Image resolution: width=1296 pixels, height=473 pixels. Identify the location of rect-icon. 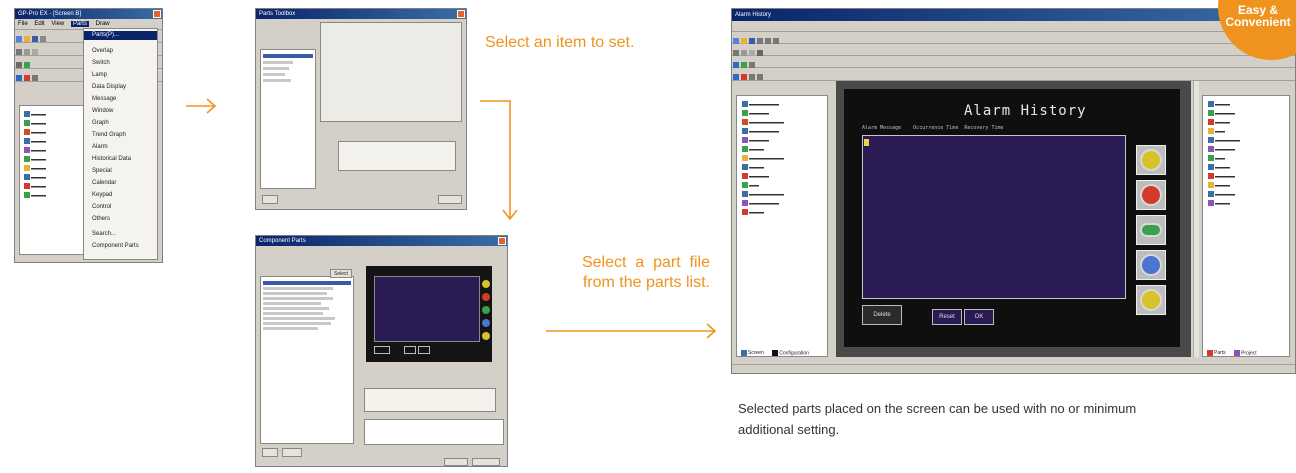
(744, 52).